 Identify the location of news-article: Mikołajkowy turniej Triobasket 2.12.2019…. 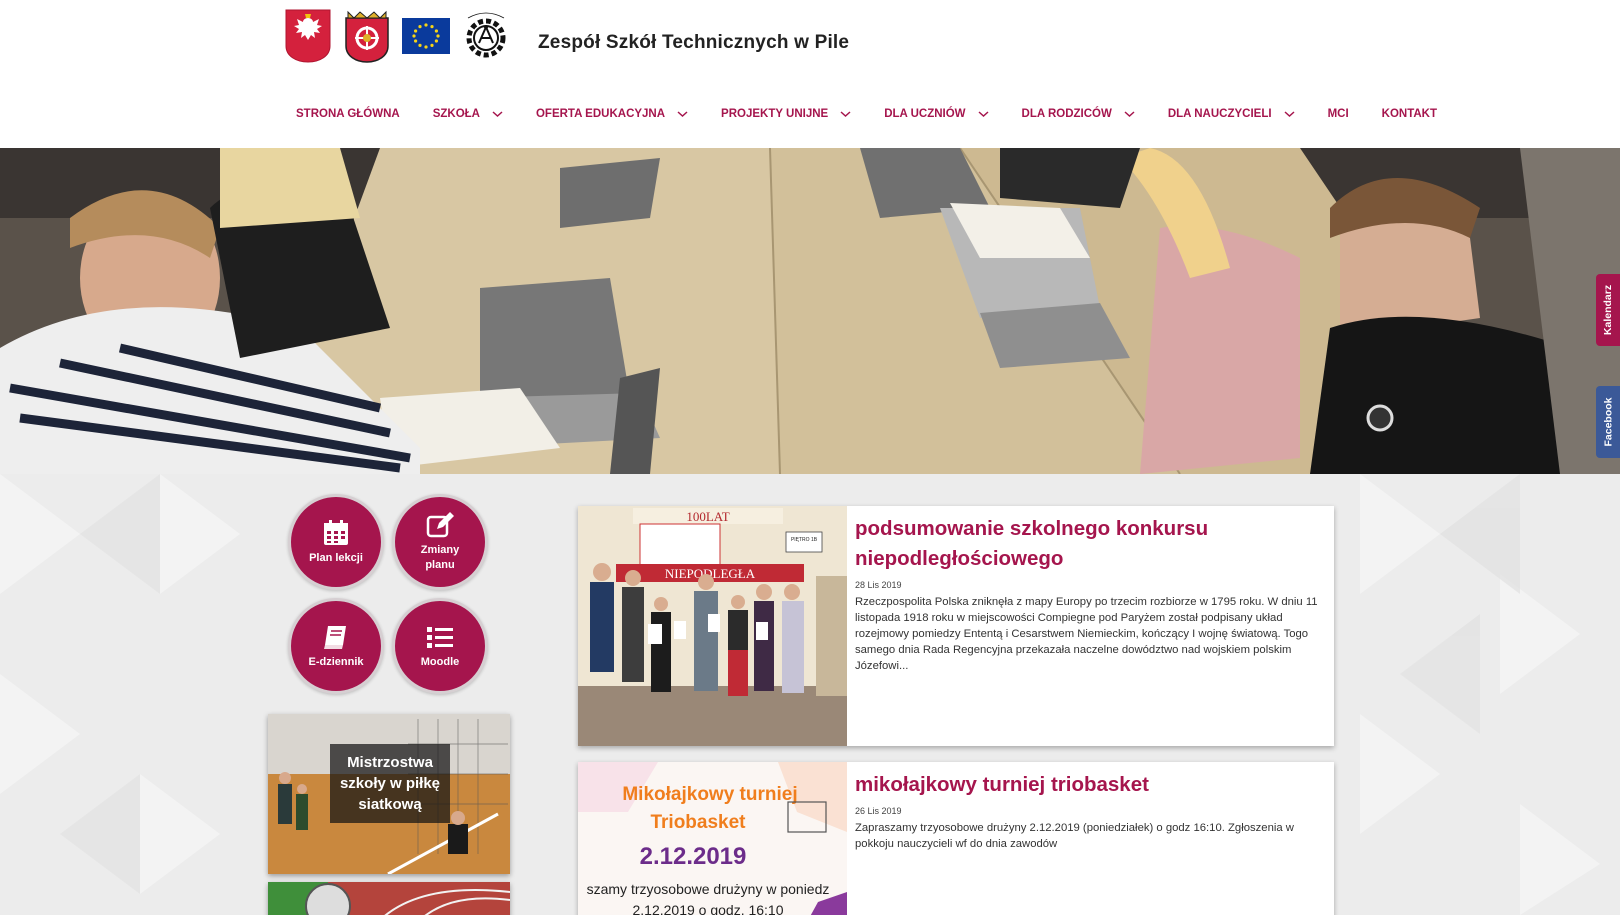
(956, 838).